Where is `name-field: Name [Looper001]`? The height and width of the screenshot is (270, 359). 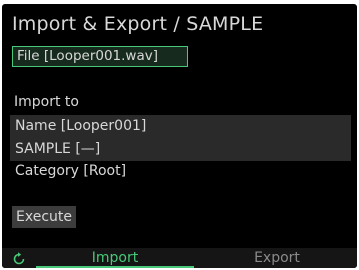
name-field: Name [Looper001] is located at coordinates (180, 126).